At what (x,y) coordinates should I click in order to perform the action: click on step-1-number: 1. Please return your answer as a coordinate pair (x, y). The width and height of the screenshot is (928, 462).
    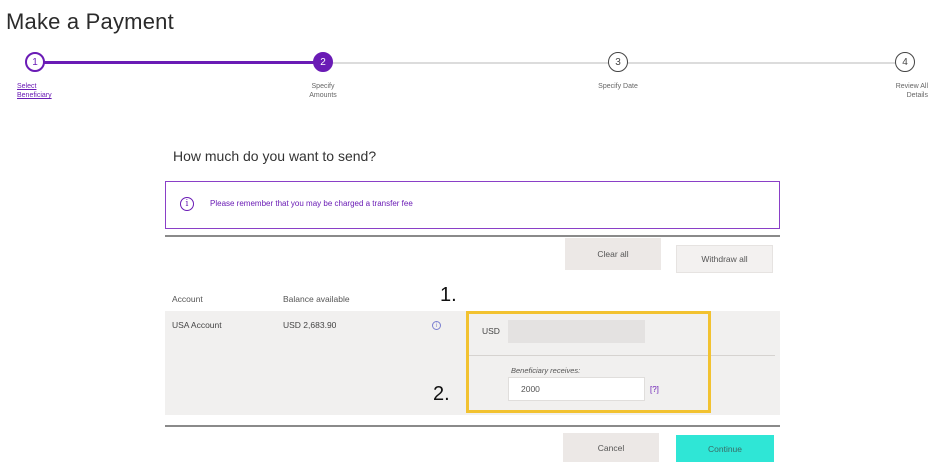
    Looking at the image, I should click on (35, 62).